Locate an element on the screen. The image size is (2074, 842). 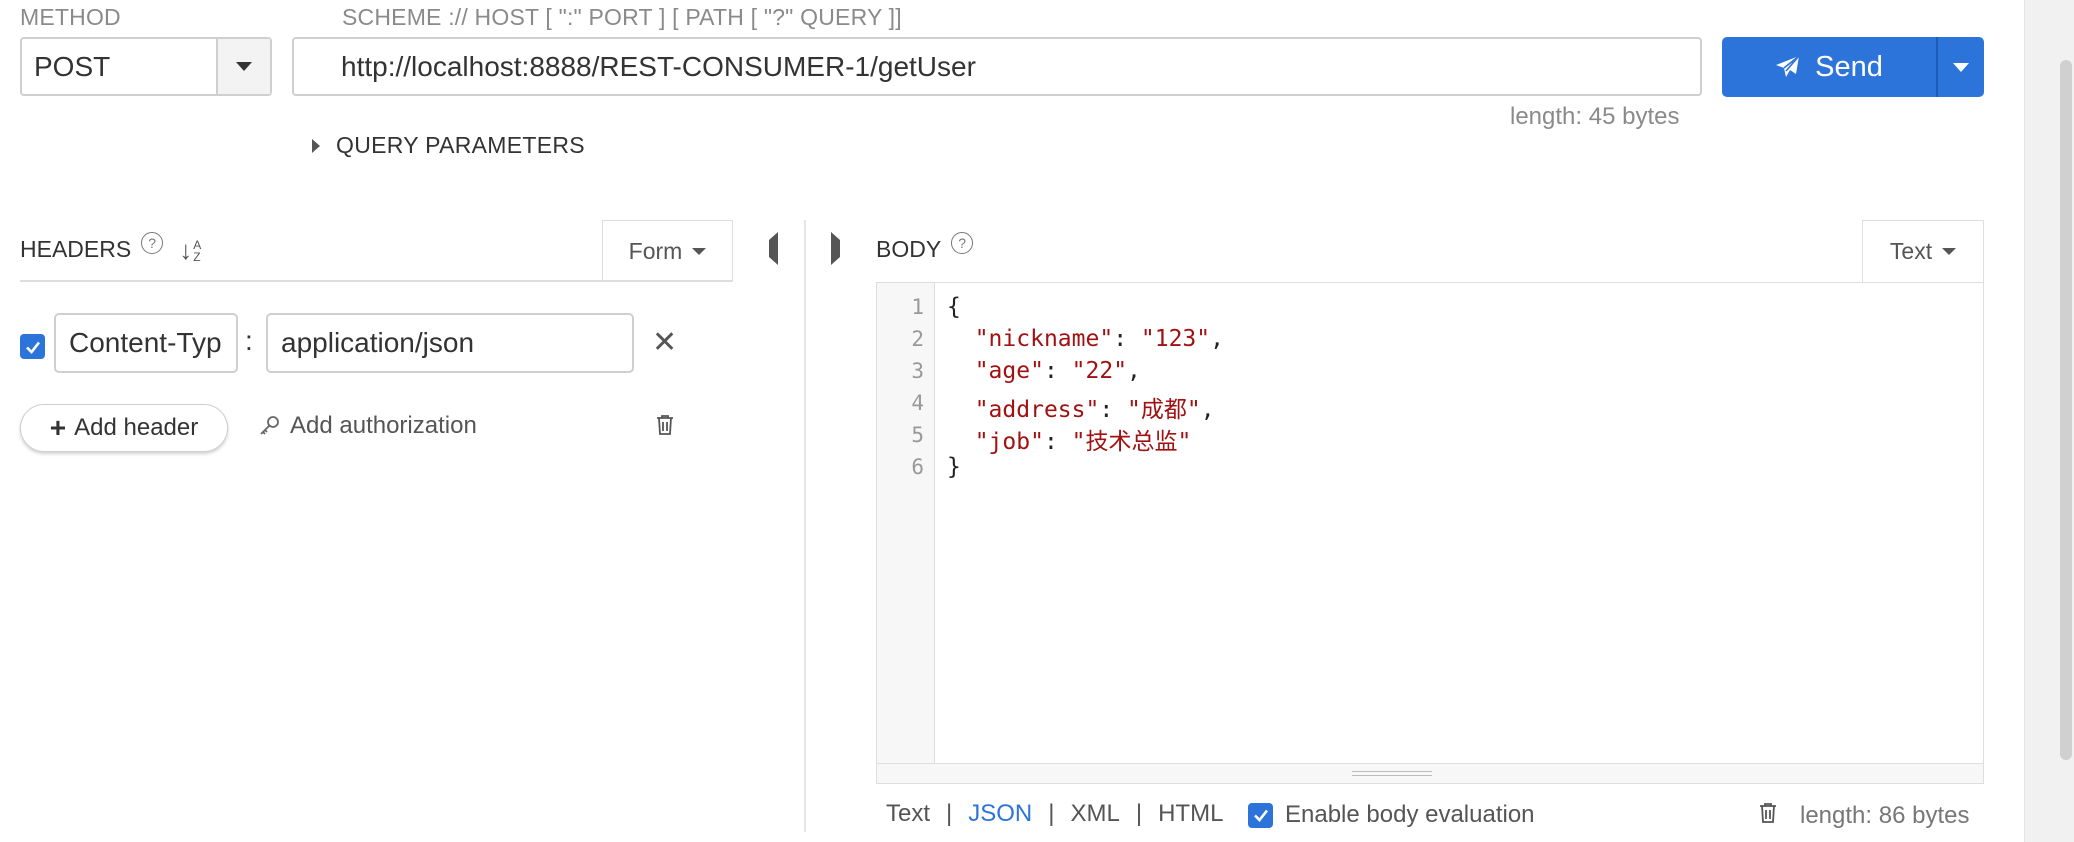
code-line: } is located at coordinates (954, 467).